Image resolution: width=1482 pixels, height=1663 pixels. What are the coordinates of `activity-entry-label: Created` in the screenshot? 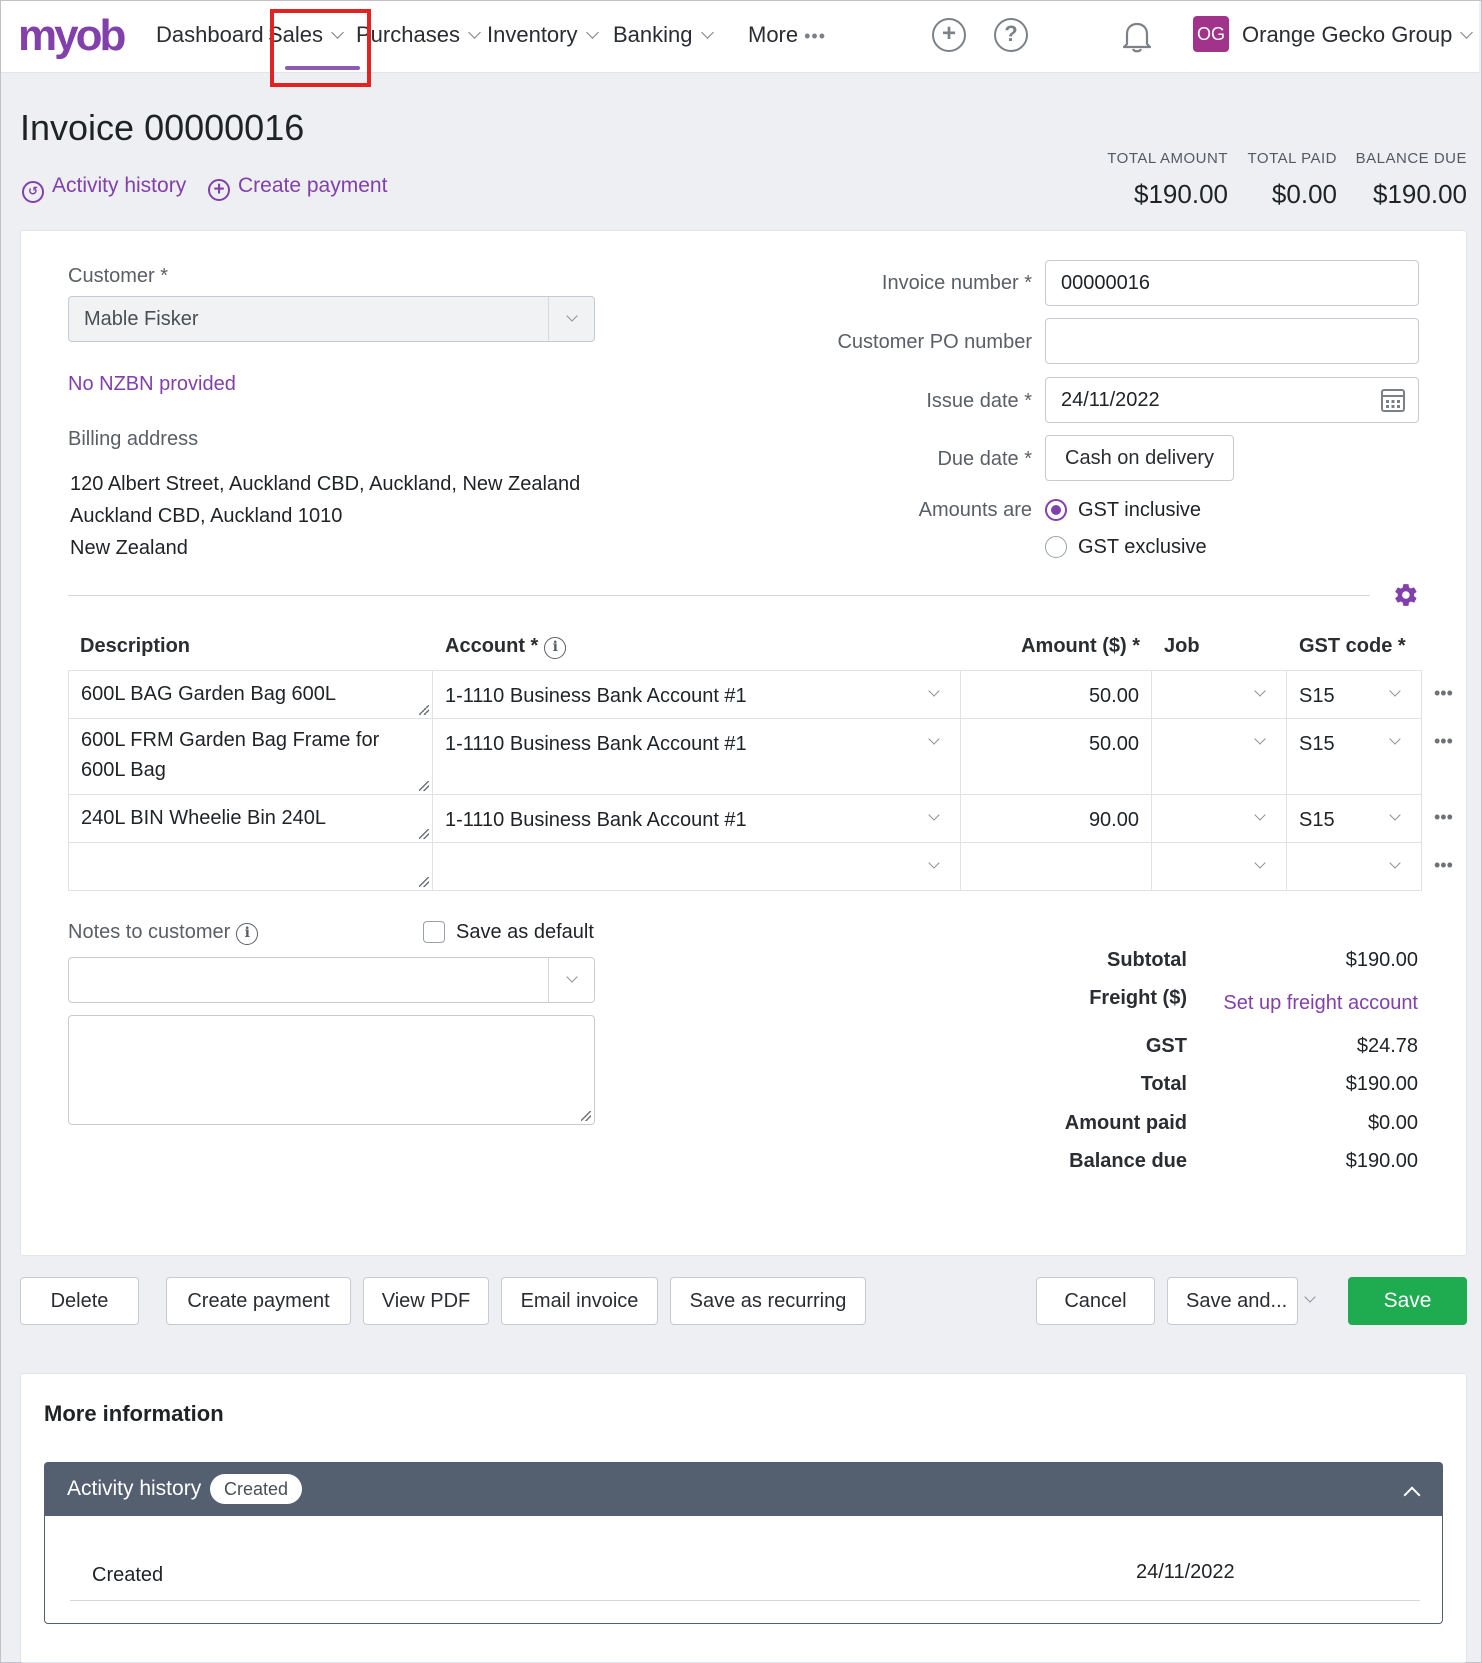 It's located at (128, 1575).